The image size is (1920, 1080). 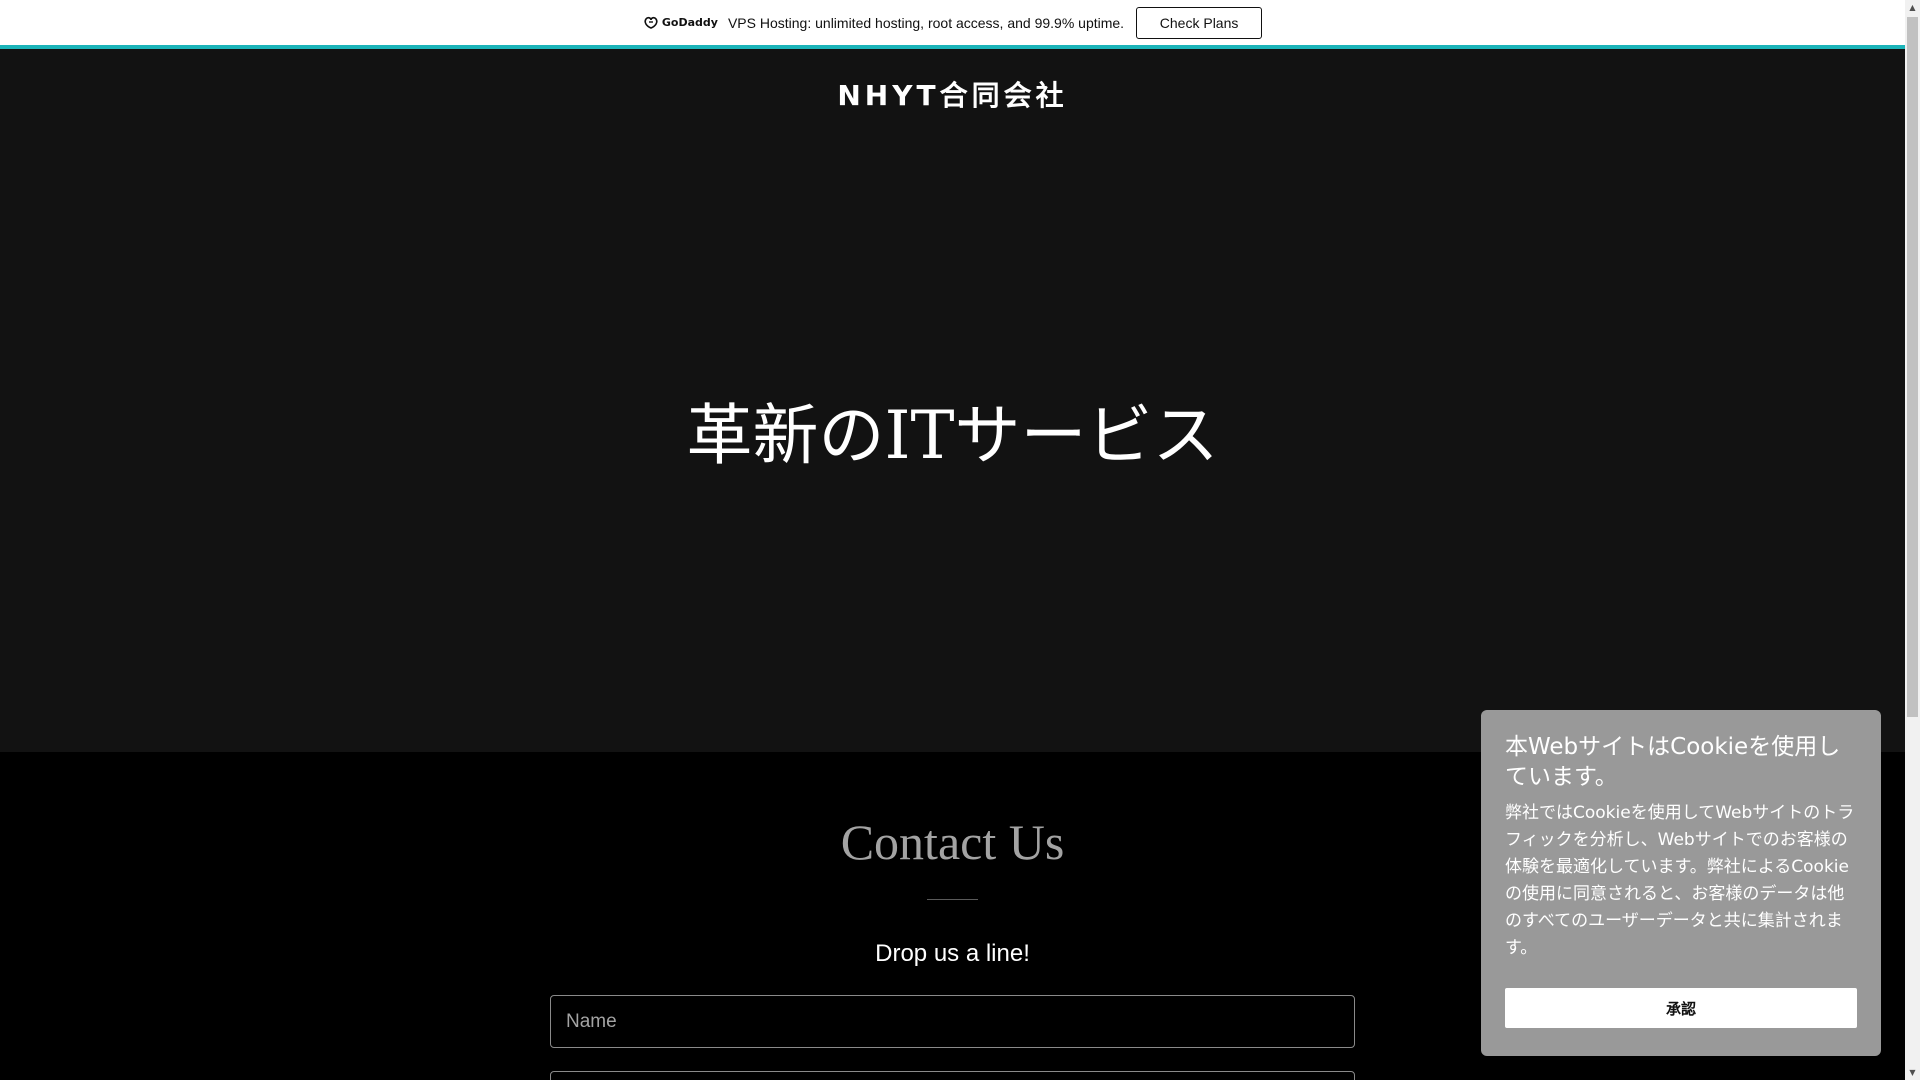 I want to click on vertical-scrollbar: ▲ ▼, so click(x=1912, y=540).